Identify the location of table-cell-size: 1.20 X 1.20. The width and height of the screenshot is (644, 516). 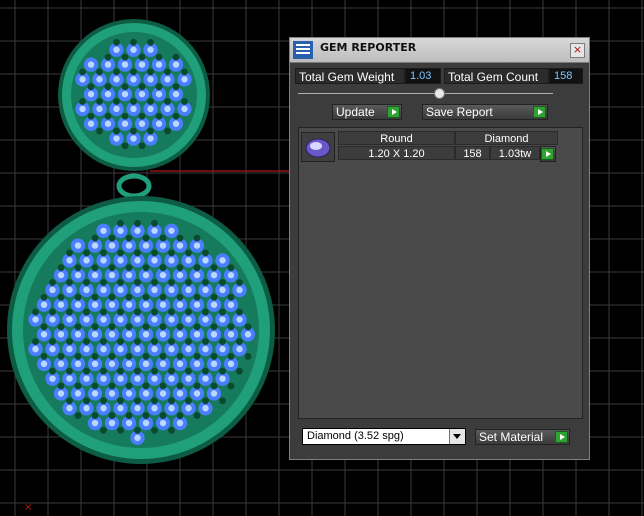
(396, 153).